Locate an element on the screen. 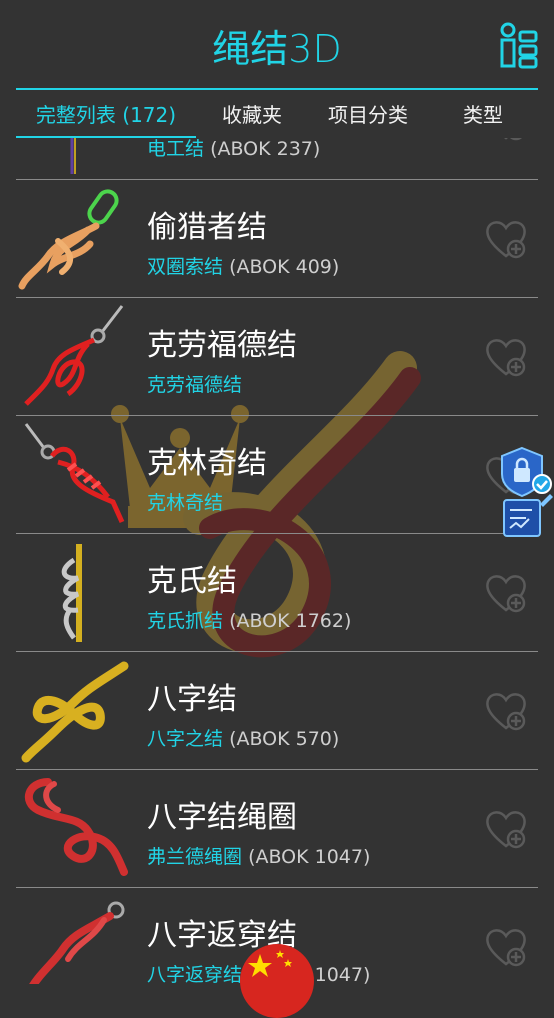 The height and width of the screenshot is (1018, 554). knot-name: 克氏结 is located at coordinates (192, 581).